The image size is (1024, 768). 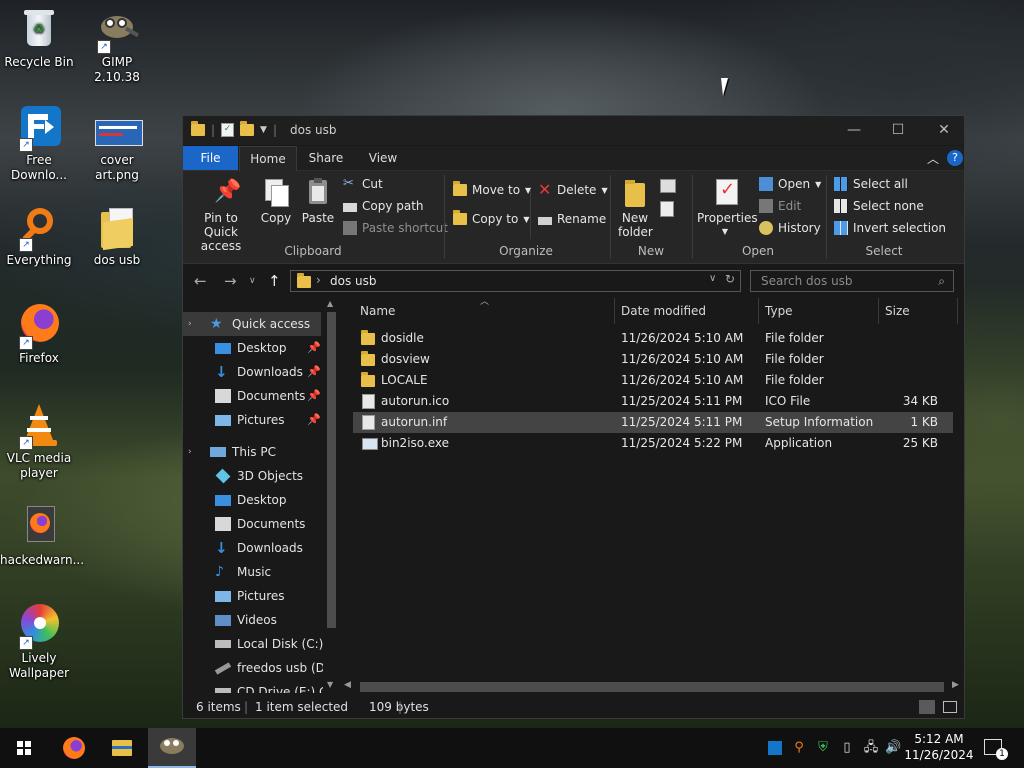 What do you see at coordinates (492, 189) in the screenshot?
I see `move-to-button: Move to ▼` at bounding box center [492, 189].